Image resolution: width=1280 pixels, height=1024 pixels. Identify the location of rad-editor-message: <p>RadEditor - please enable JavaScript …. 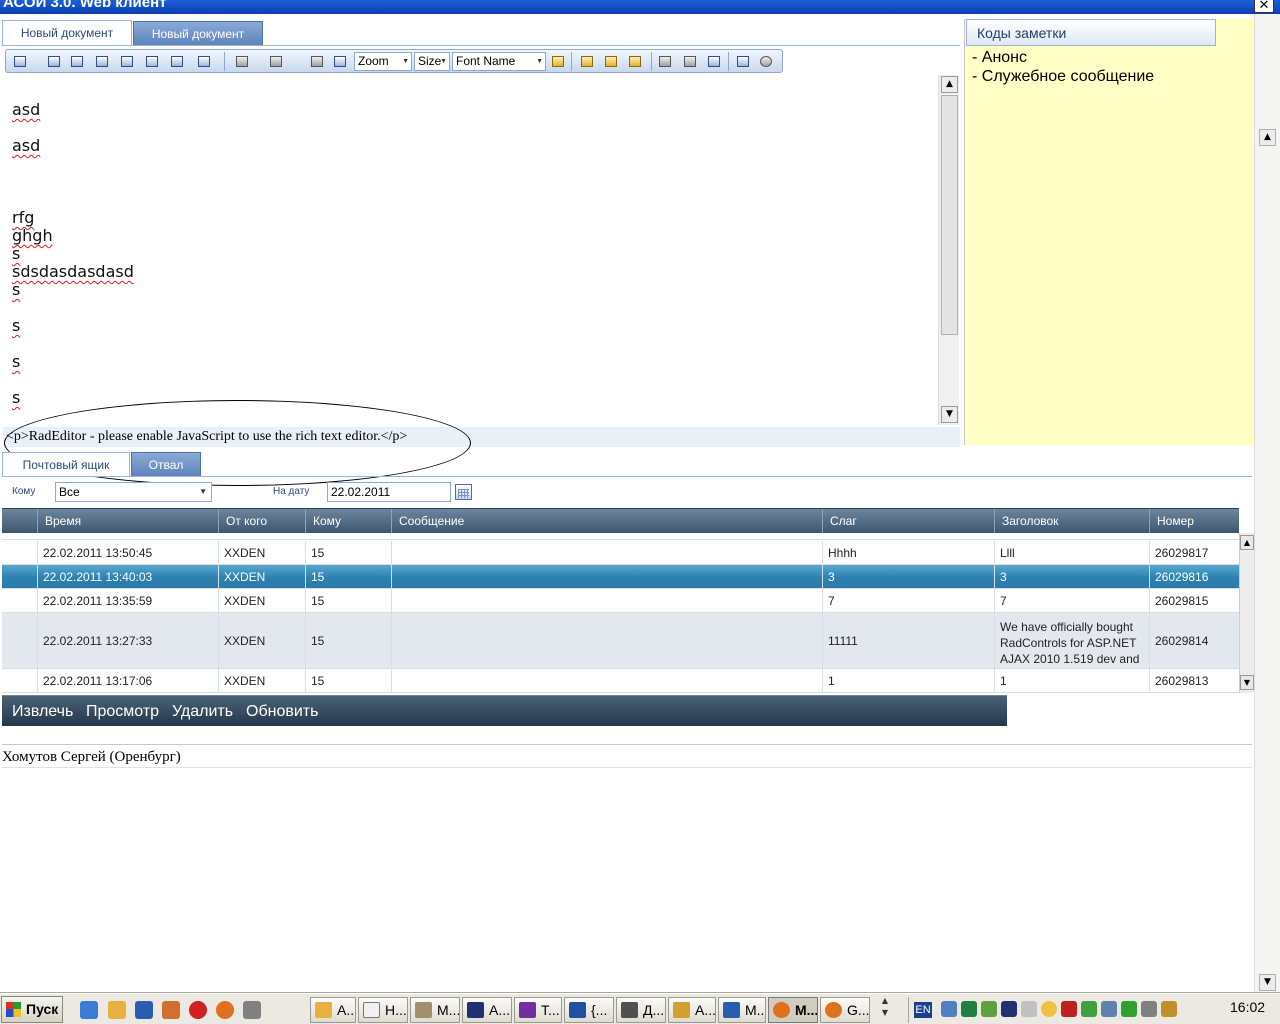
(481, 437).